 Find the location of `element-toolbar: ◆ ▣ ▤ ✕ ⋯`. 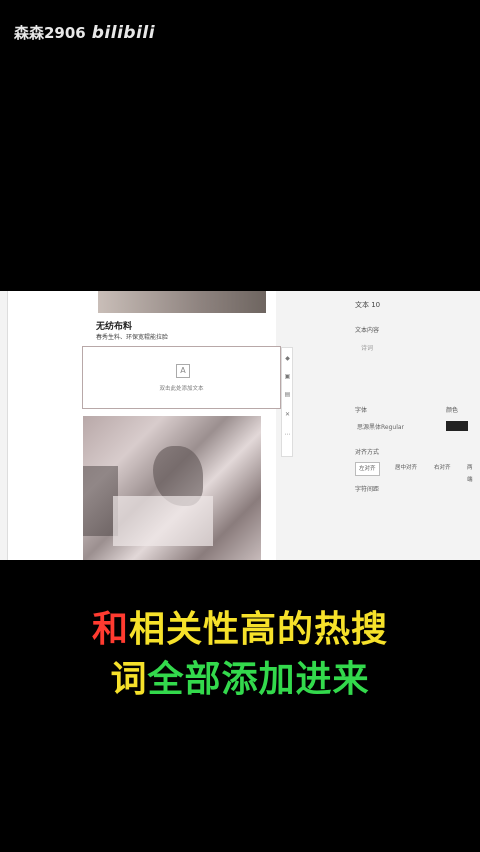

element-toolbar: ◆ ▣ ▤ ✕ ⋯ is located at coordinates (287, 402).